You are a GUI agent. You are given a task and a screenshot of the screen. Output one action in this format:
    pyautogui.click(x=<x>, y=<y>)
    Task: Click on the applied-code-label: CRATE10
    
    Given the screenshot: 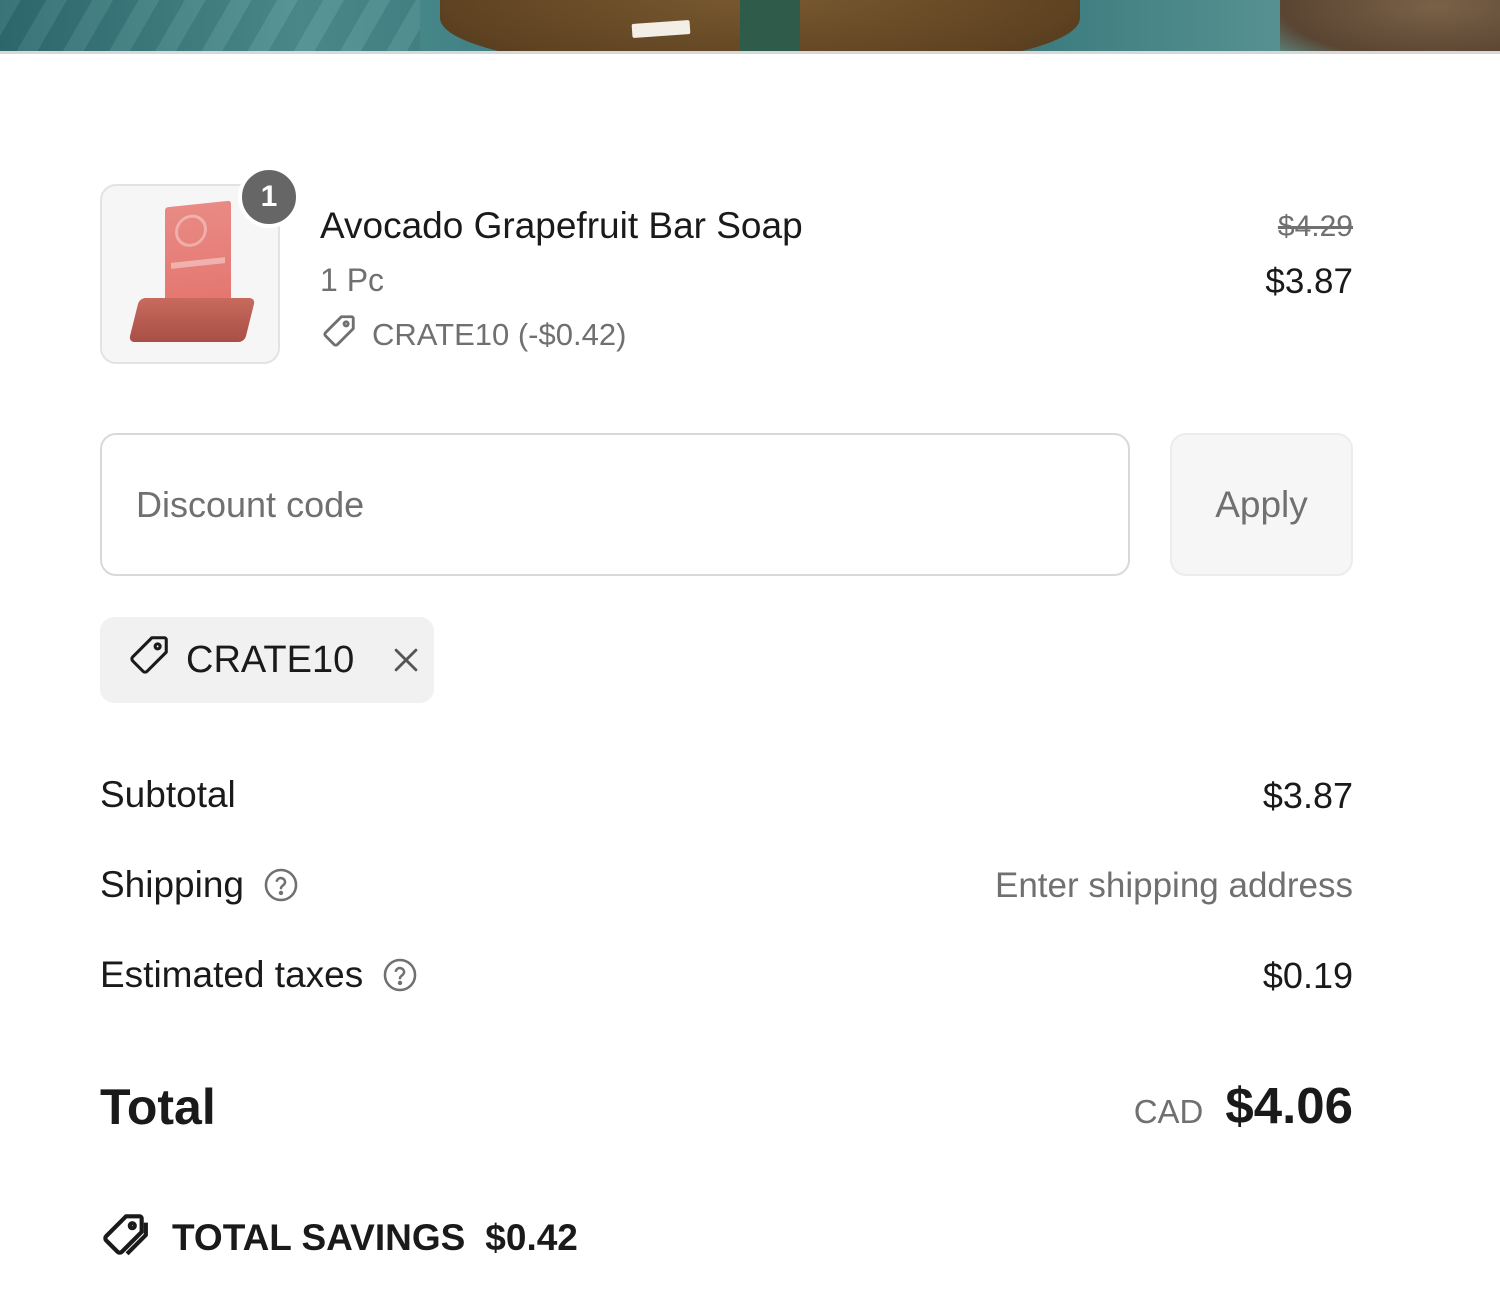 What is the action you would take?
    pyautogui.click(x=270, y=659)
    